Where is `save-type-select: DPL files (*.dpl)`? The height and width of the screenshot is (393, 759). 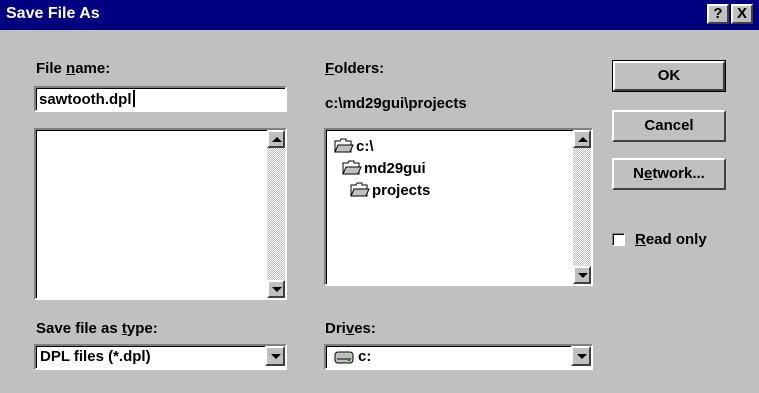 save-type-select: DPL files (*.dpl) is located at coordinates (160, 357).